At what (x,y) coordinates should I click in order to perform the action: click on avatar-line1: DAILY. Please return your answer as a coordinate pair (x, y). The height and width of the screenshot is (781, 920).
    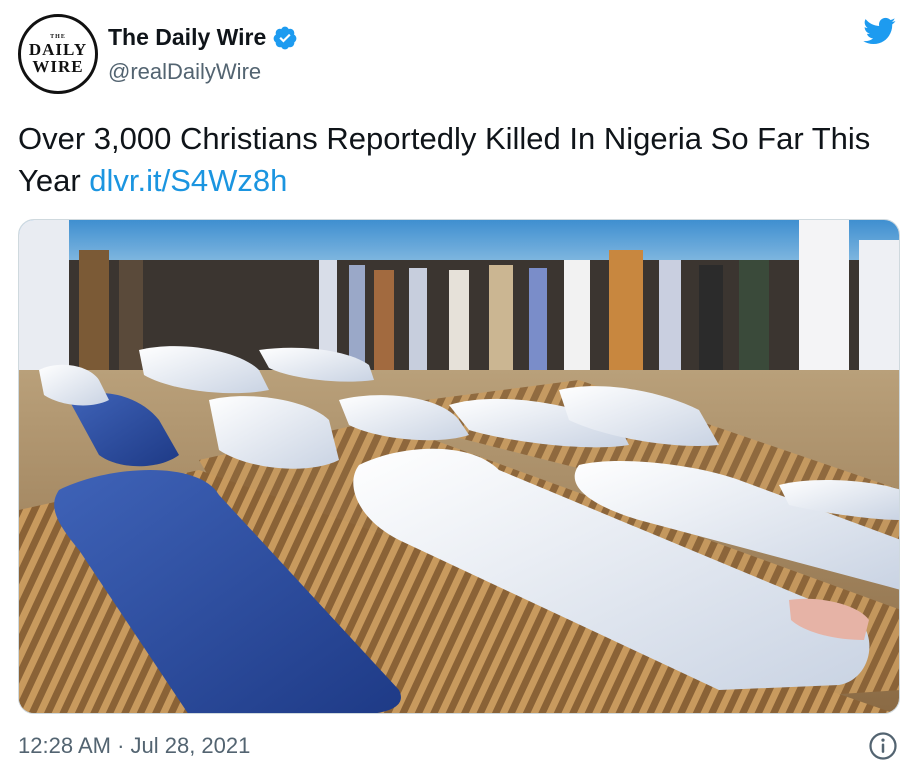
    Looking at the image, I should click on (58, 49).